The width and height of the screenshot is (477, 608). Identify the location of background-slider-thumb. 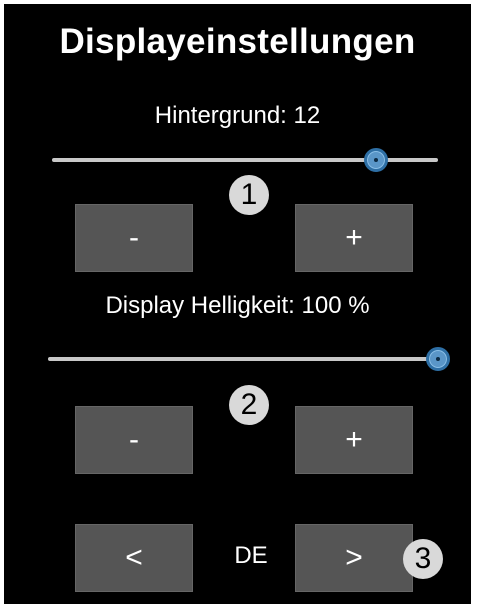
(376, 160).